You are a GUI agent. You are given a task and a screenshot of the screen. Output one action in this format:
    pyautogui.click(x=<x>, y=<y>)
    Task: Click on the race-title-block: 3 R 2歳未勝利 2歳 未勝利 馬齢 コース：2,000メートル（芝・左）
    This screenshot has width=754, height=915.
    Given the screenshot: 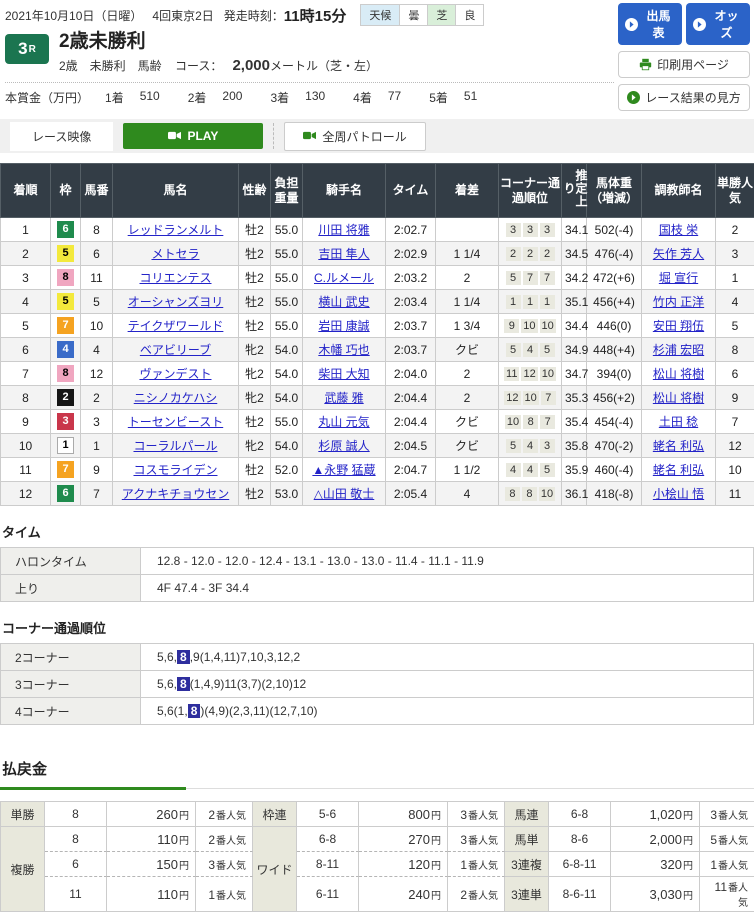 What is the action you would take?
    pyautogui.click(x=309, y=53)
    